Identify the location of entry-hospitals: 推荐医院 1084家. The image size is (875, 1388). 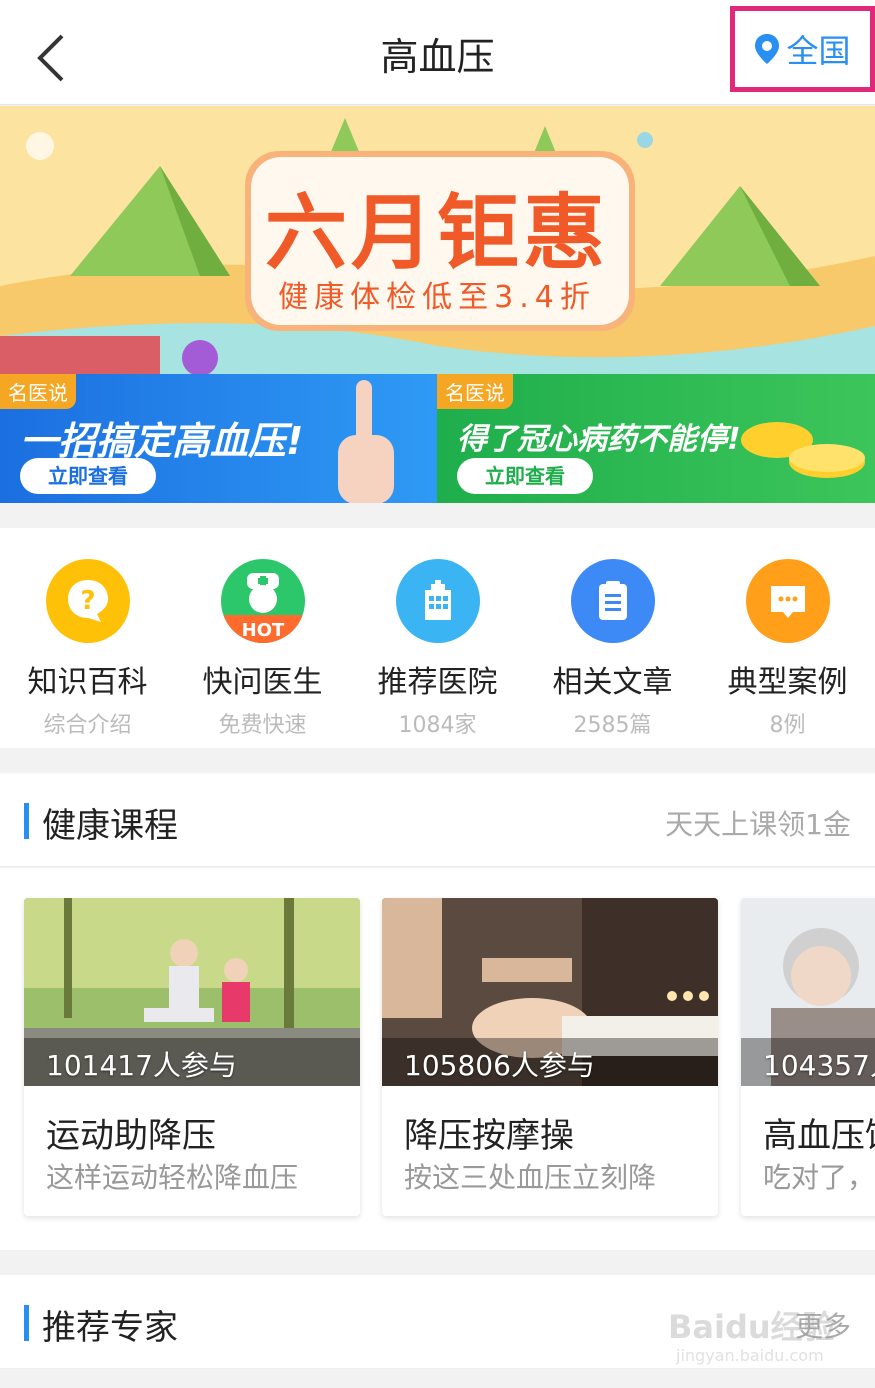
(437, 638).